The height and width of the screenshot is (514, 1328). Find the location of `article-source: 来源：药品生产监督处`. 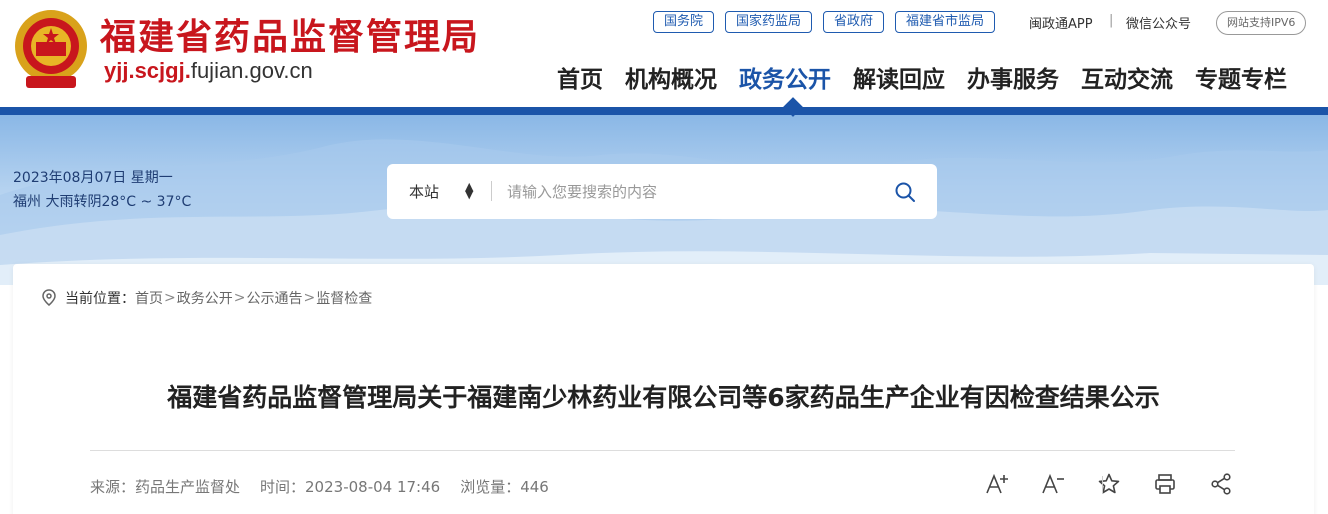

article-source: 来源：药品生产监督处 is located at coordinates (165, 487).